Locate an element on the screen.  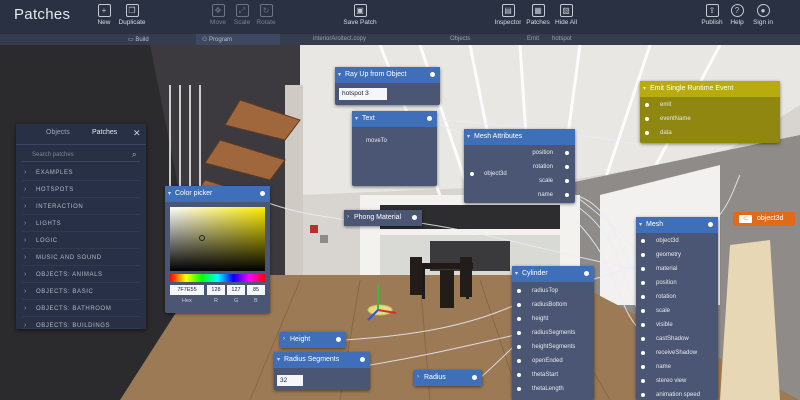
hide-all-button: ▧ Hide All is located at coordinates (566, 15).